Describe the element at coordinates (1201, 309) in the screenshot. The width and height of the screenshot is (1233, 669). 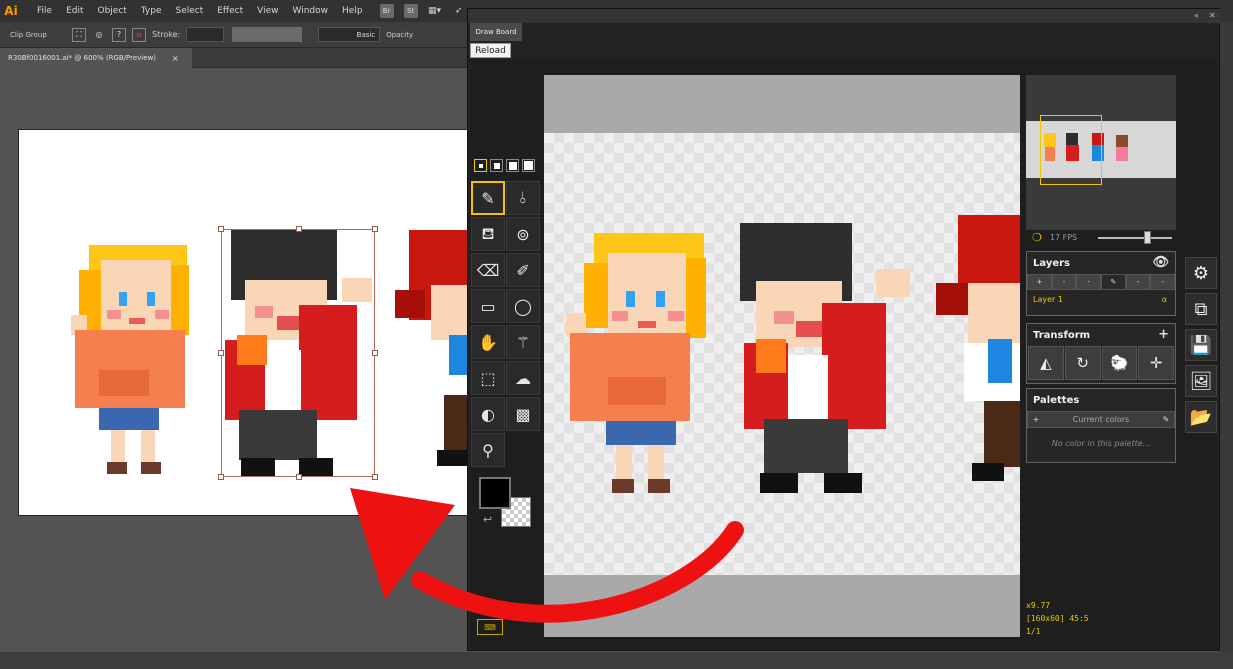
I see `resize-canvas-icon: ⧉` at that location.